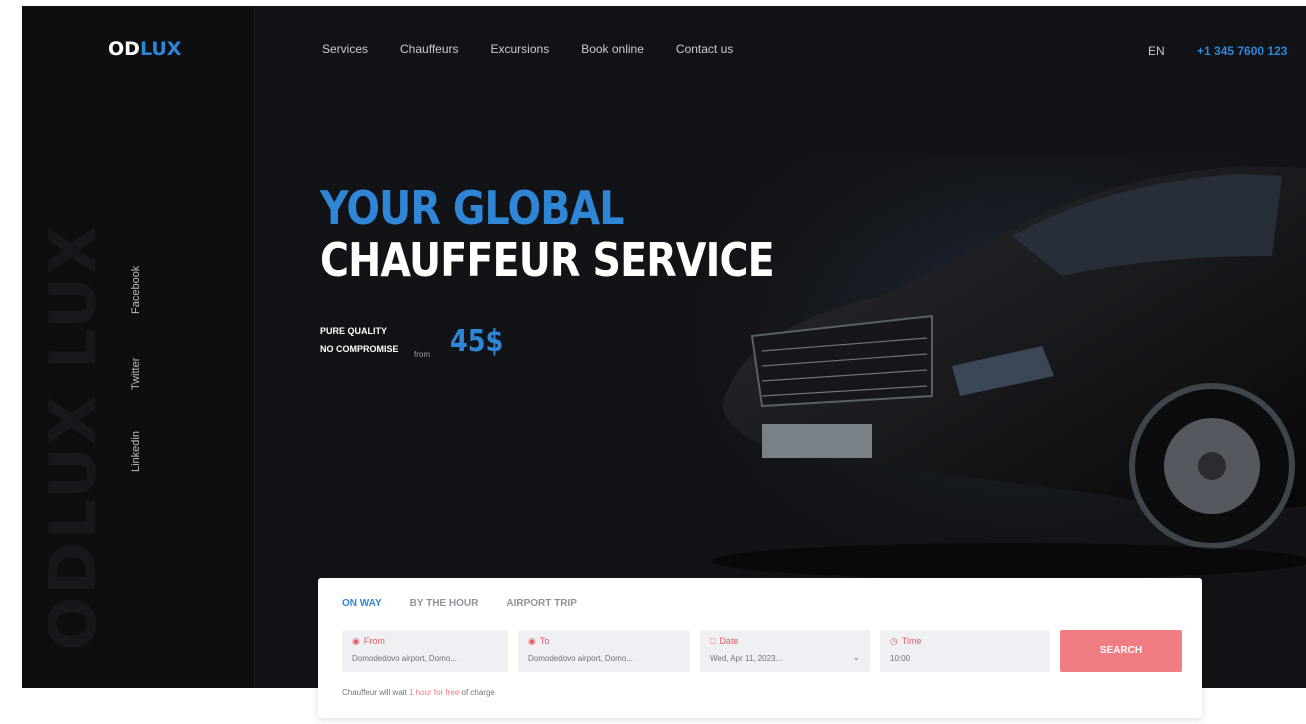 The width and height of the screenshot is (1306, 724). I want to click on tab-airport-trip: AIRPORT TRIP, so click(541, 603).